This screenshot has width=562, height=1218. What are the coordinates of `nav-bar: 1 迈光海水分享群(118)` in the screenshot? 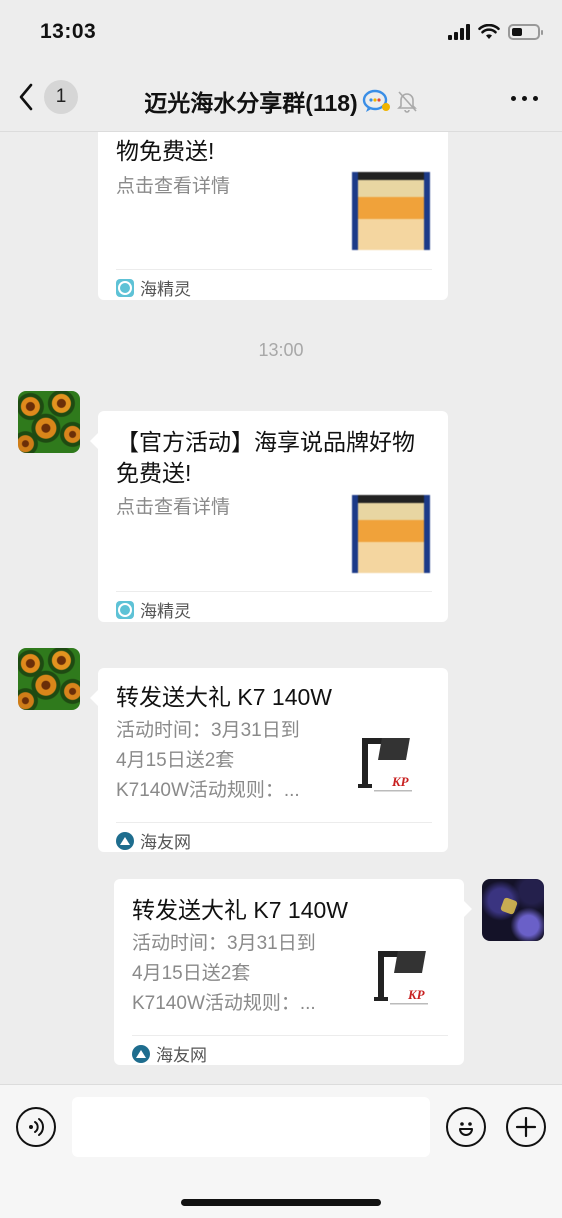 It's located at (281, 99).